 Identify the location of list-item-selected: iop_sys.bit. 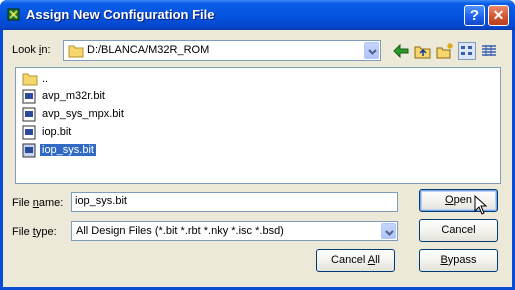
(58, 151).